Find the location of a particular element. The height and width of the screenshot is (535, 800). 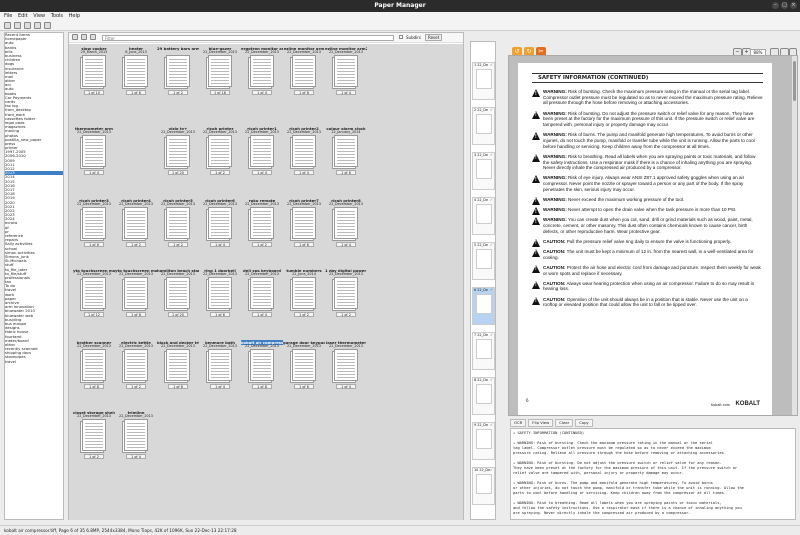

page-thumbnail: 5 22_De ✓ is located at coordinates (483, 261).